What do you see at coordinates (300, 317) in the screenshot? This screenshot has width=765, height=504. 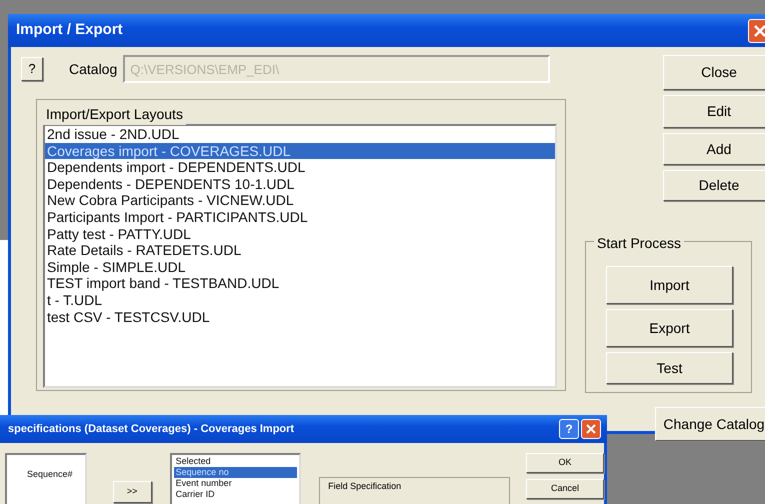 I see `list-item: test CSV - TESTCSV.UDL` at bounding box center [300, 317].